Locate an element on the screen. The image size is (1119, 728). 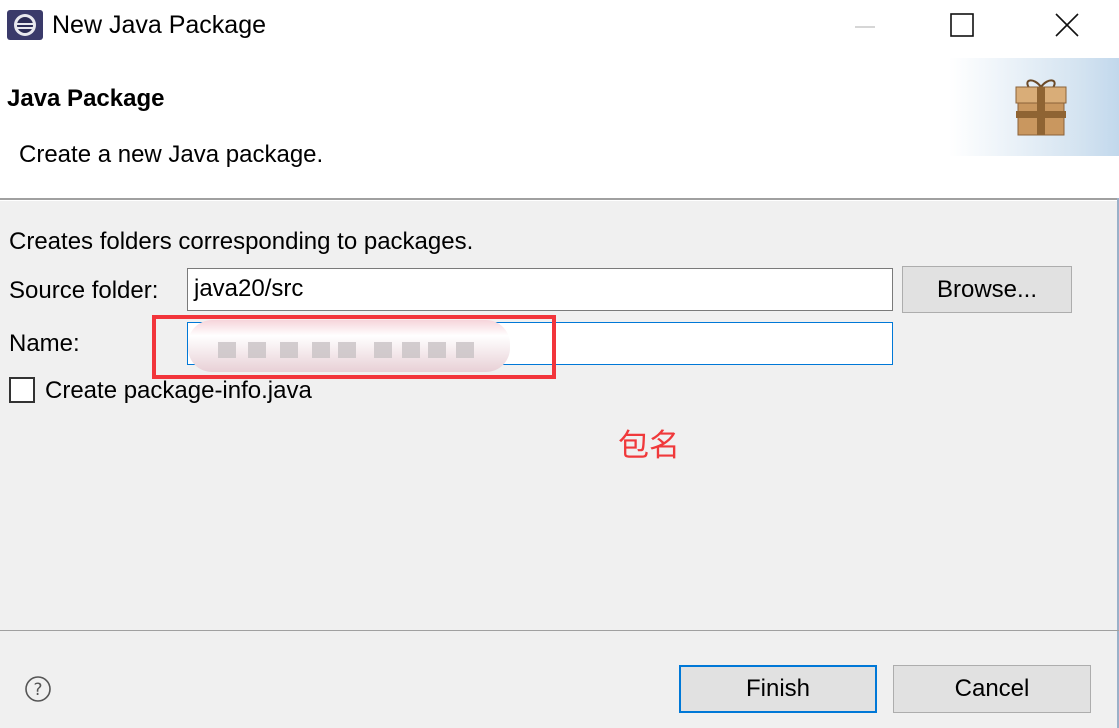
package-icon is located at coordinates (1041, 107).